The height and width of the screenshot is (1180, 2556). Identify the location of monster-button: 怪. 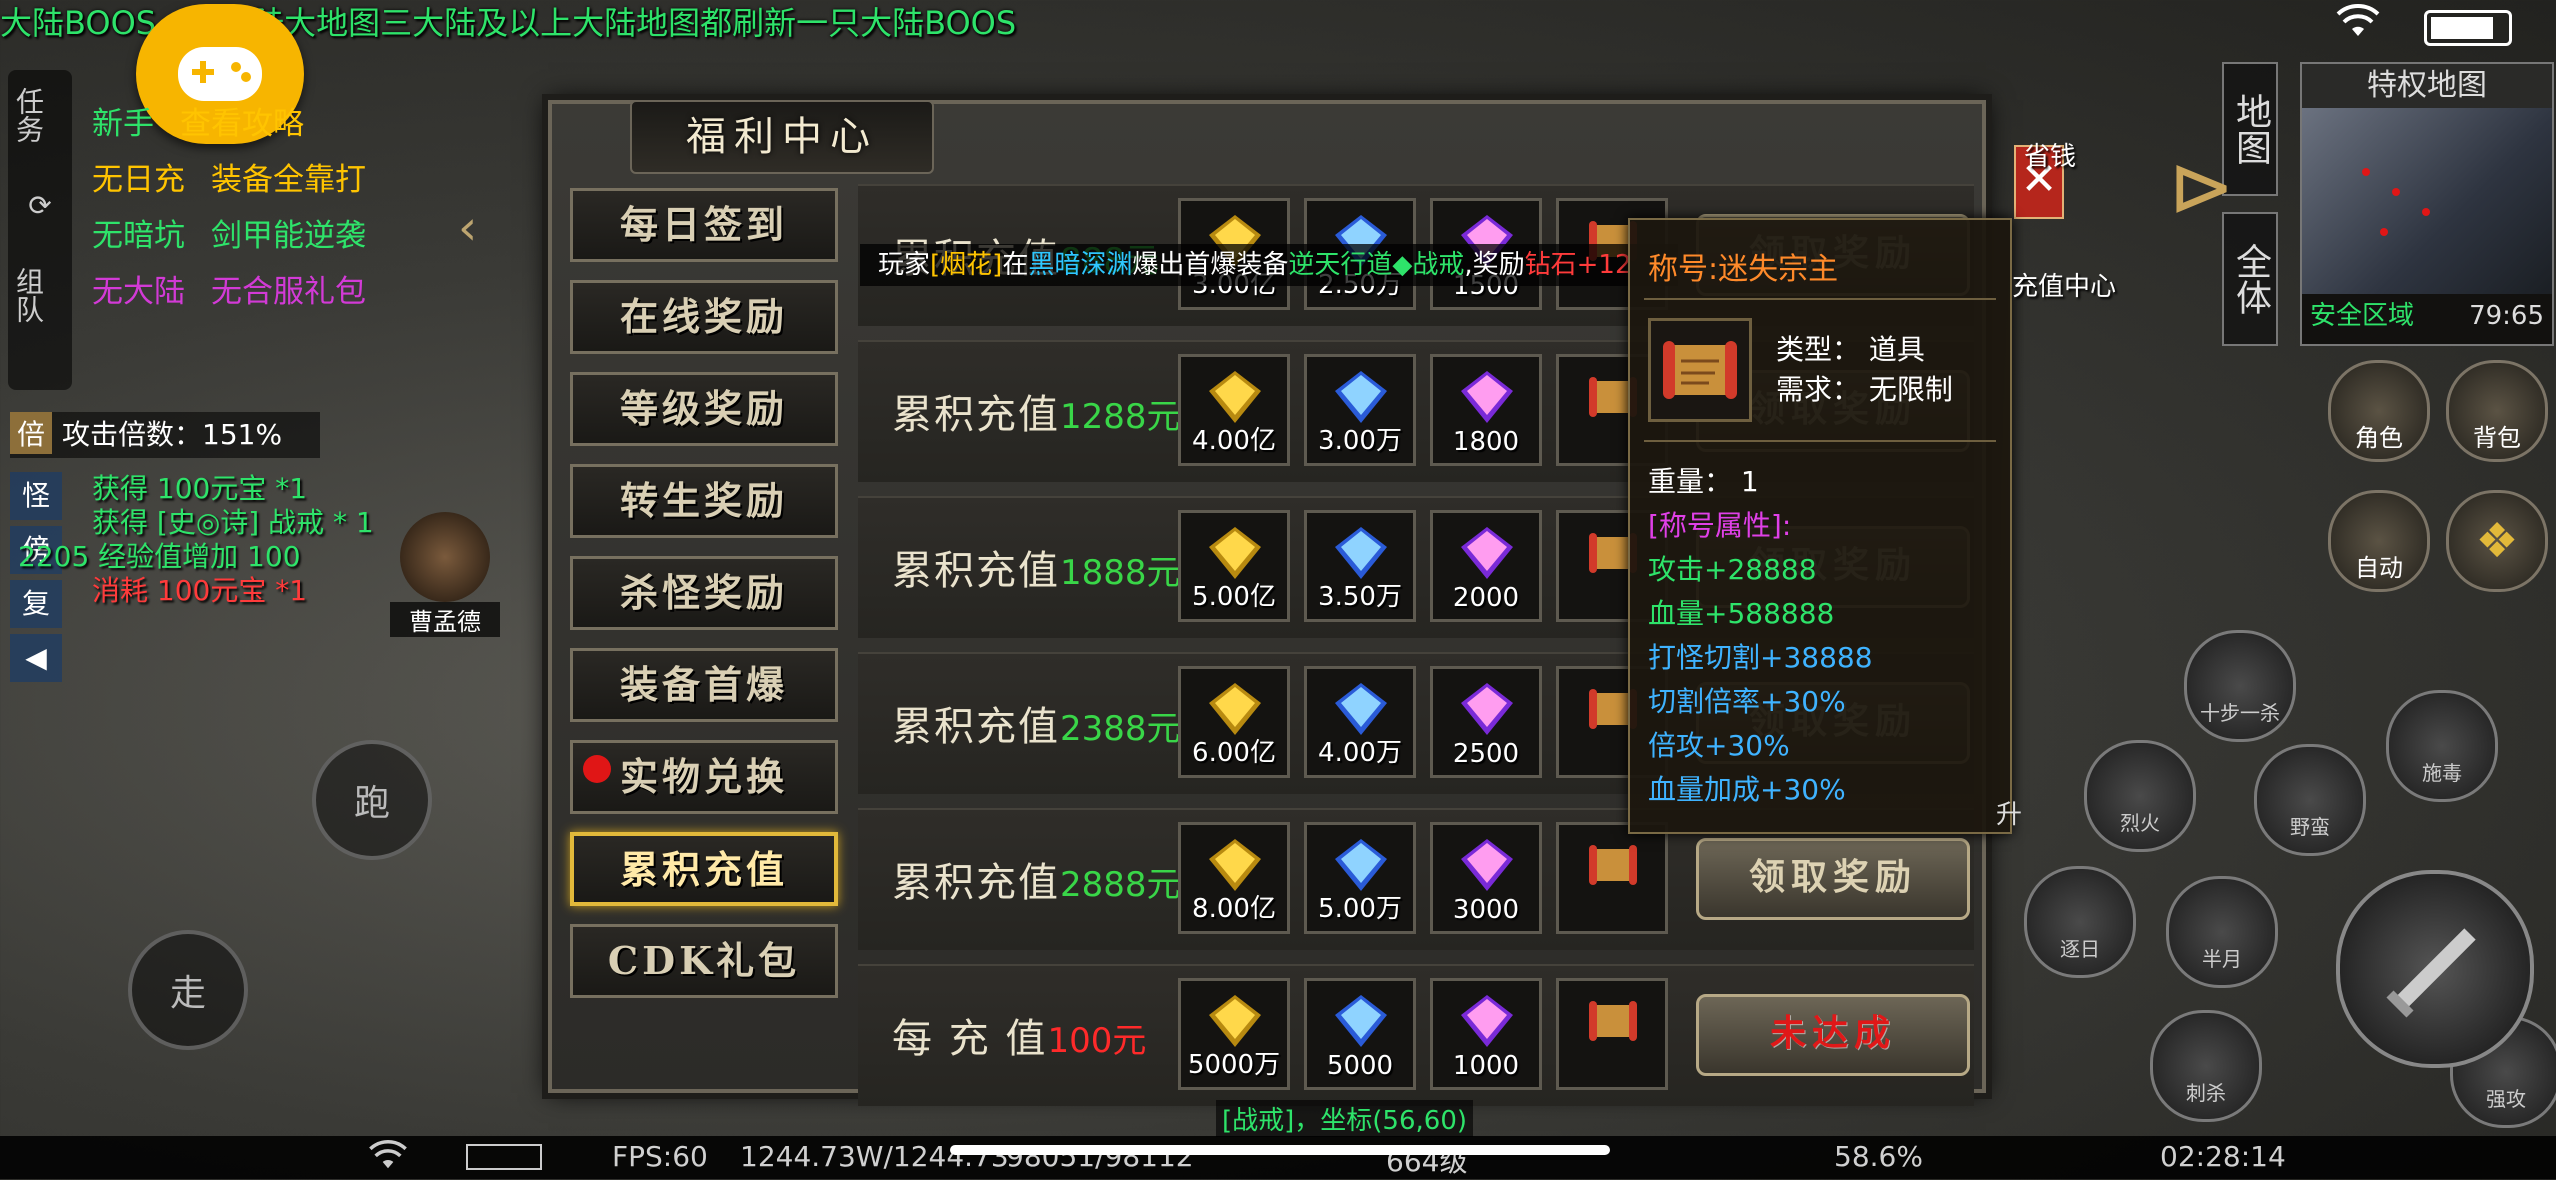
(36, 496).